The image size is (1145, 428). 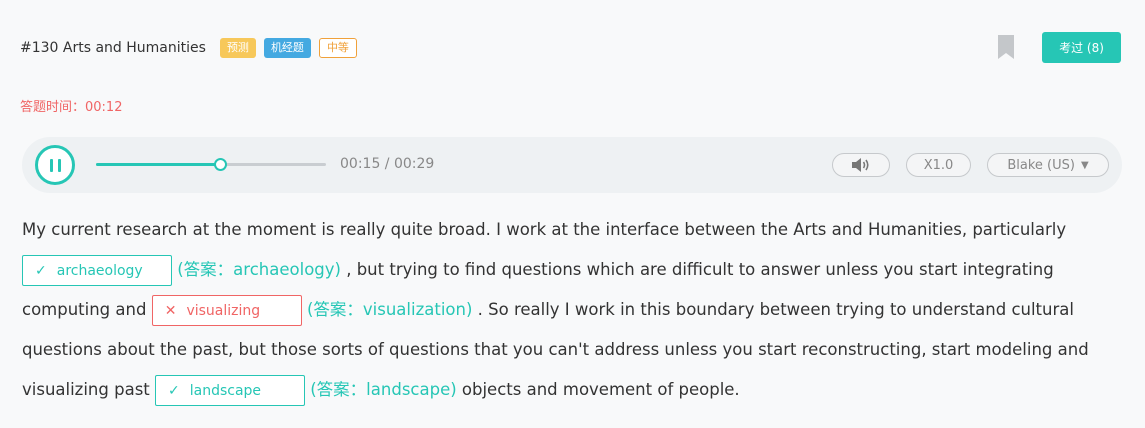 What do you see at coordinates (598, 389) in the screenshot?
I see `passage-text: objects and movement of people.` at bounding box center [598, 389].